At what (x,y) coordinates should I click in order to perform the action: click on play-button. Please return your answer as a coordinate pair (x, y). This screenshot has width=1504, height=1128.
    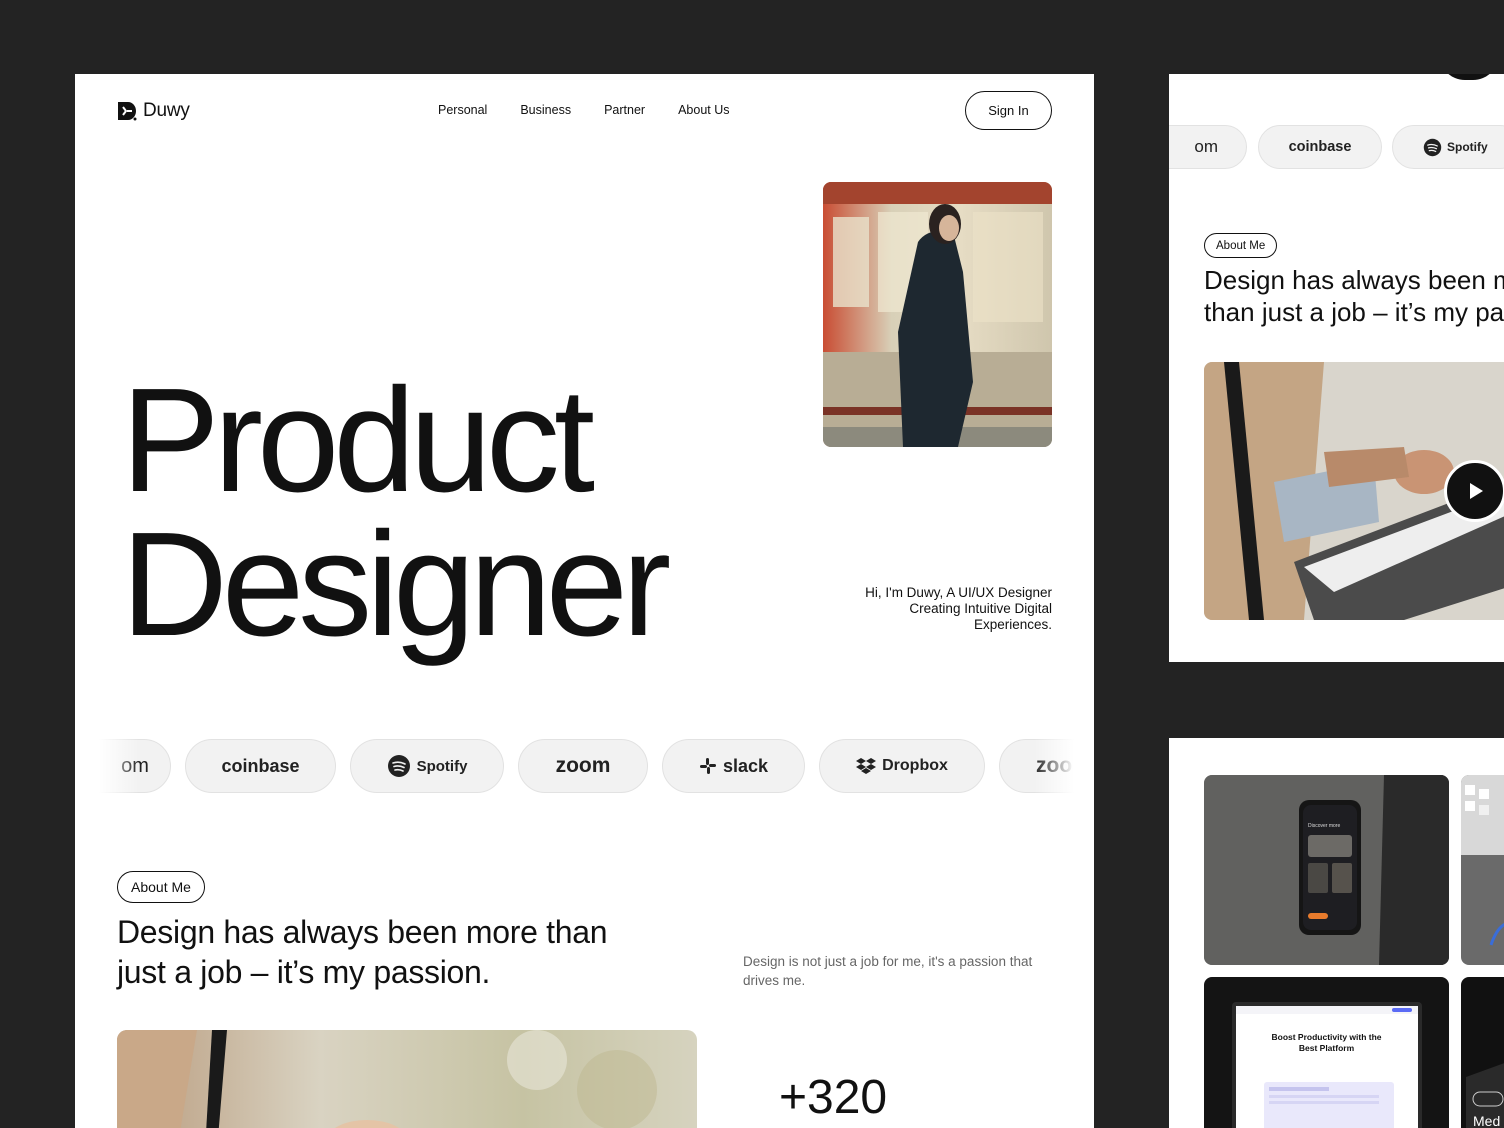
    Looking at the image, I should click on (1474, 491).